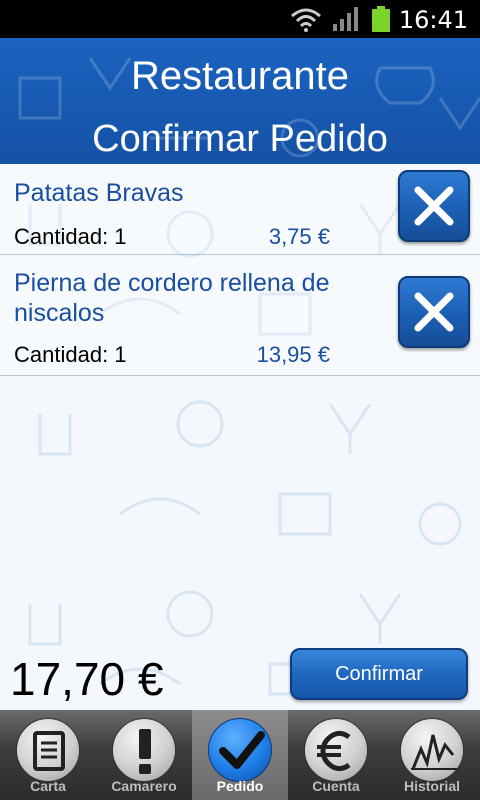 The image size is (480, 800). I want to click on order-total: 17,70 €, so click(87, 679).